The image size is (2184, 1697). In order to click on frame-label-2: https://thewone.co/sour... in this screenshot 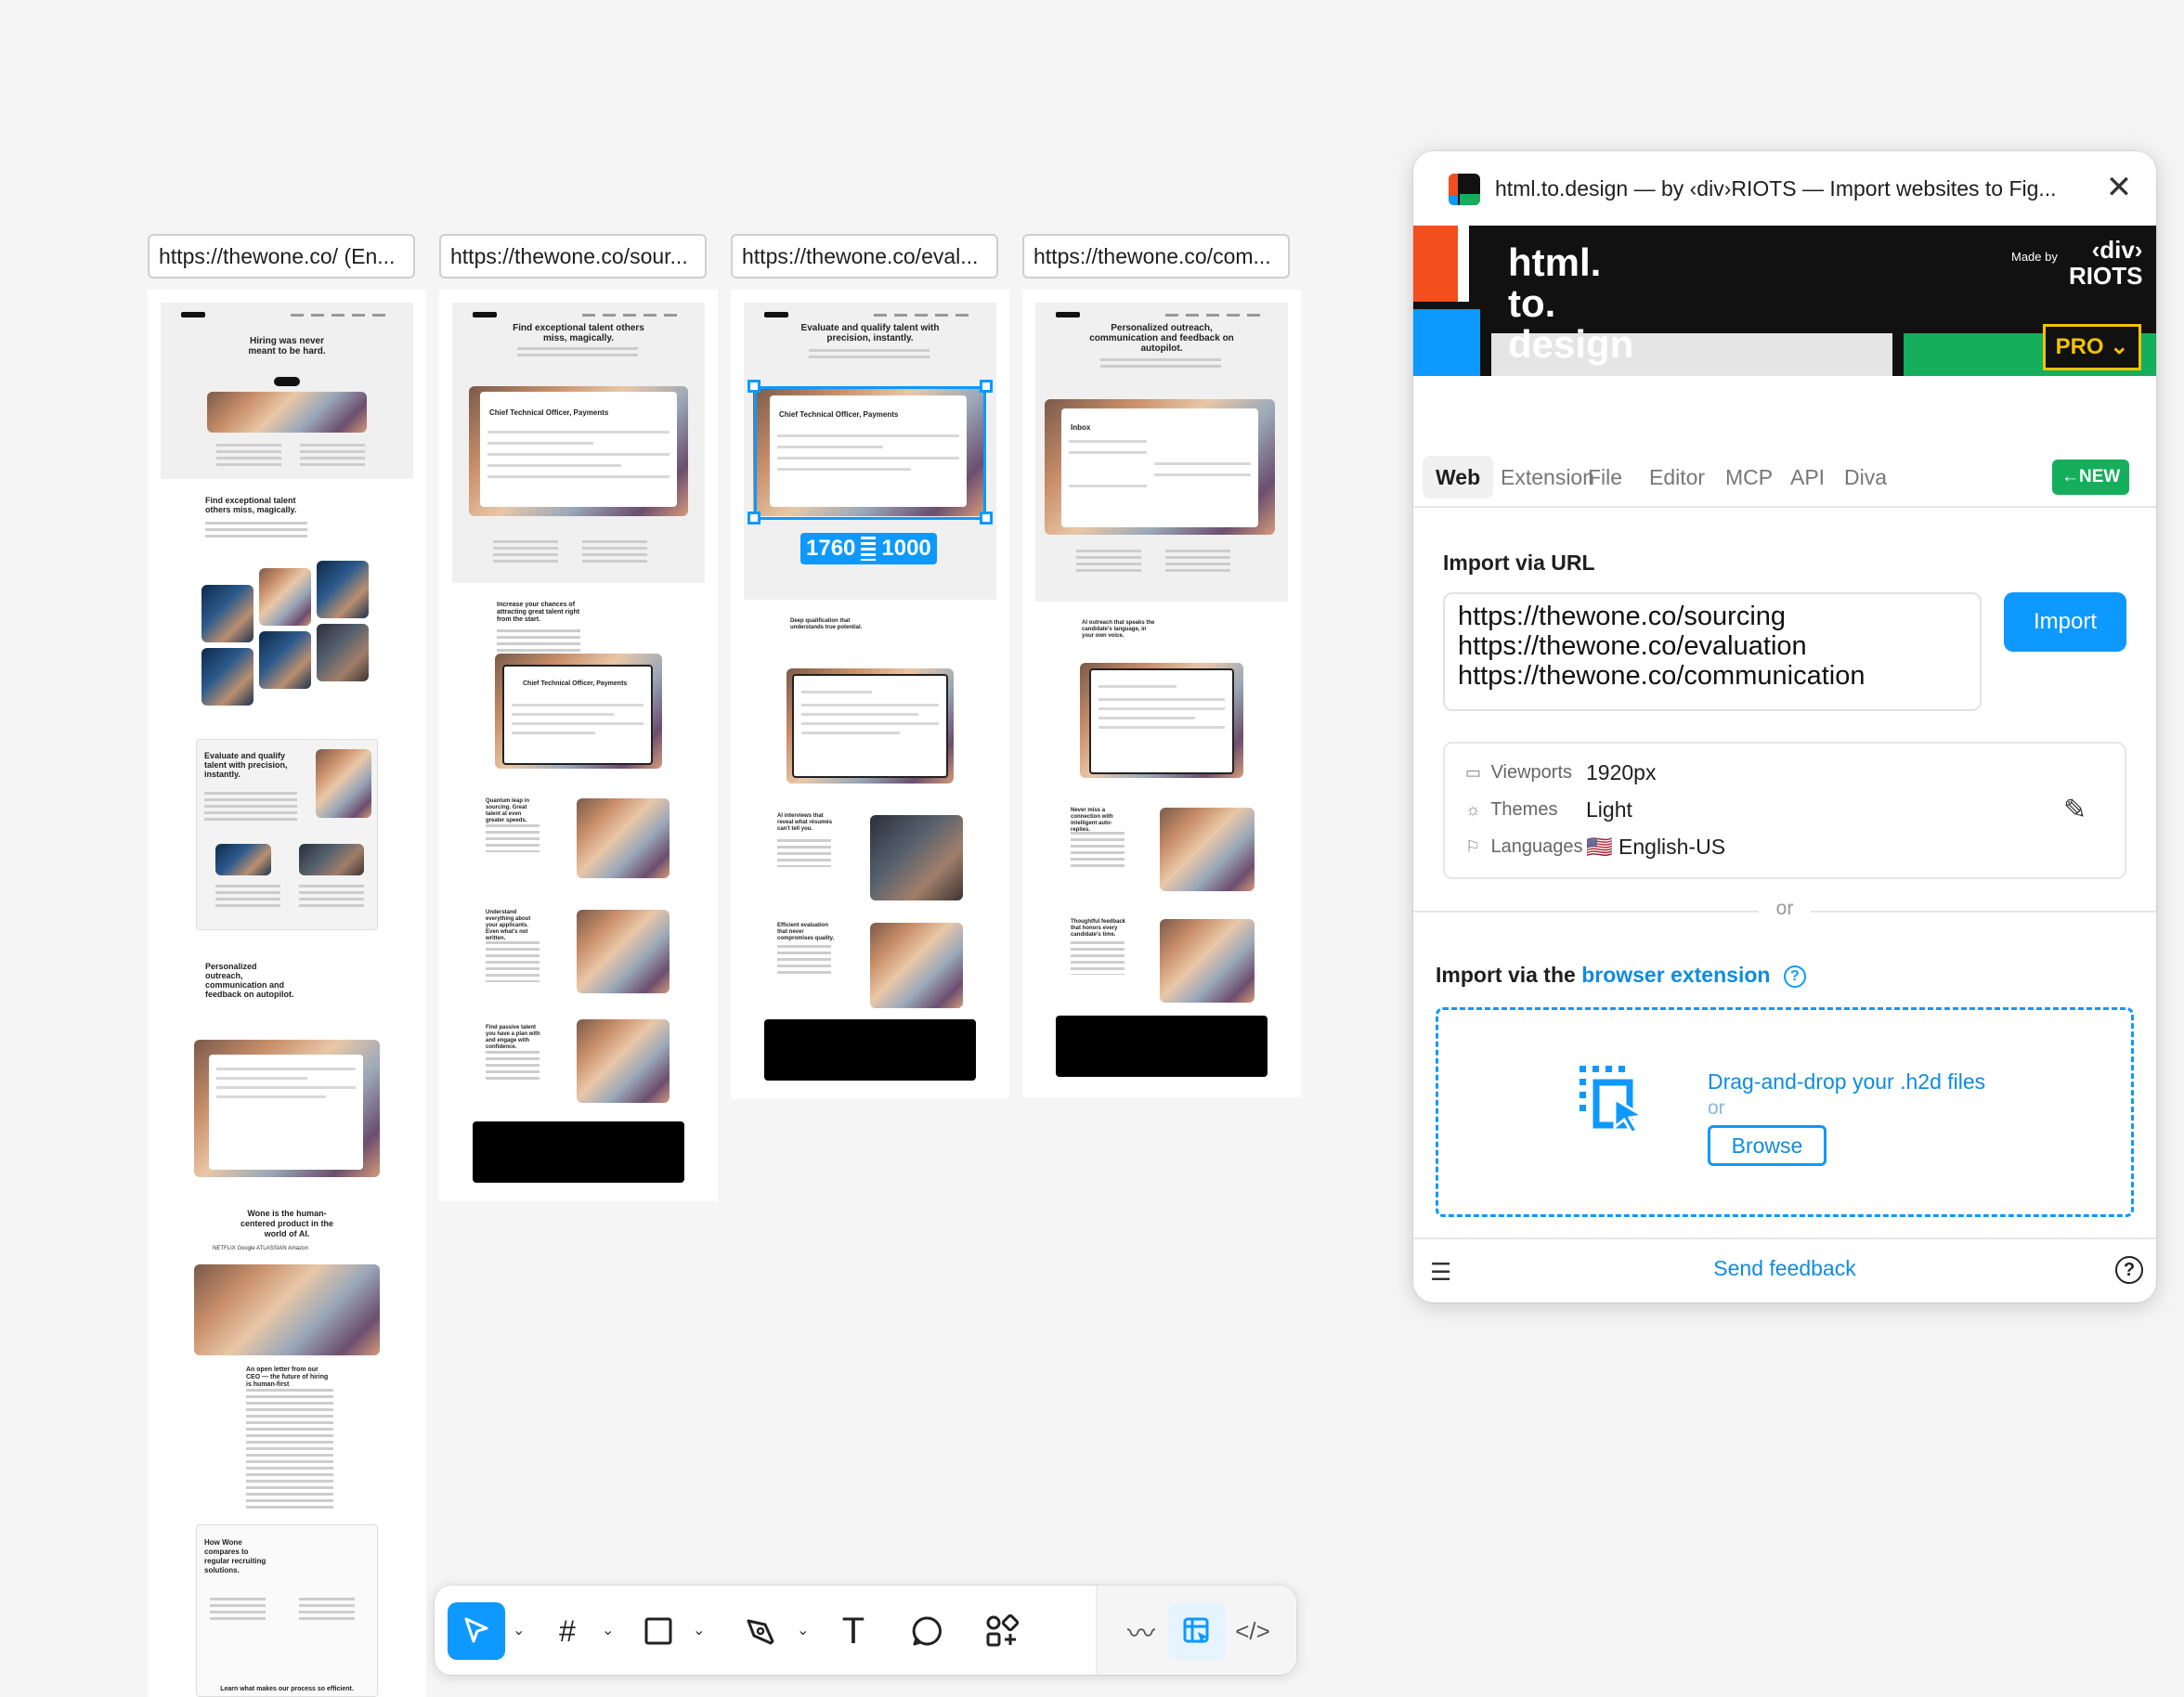, I will do `click(573, 256)`.